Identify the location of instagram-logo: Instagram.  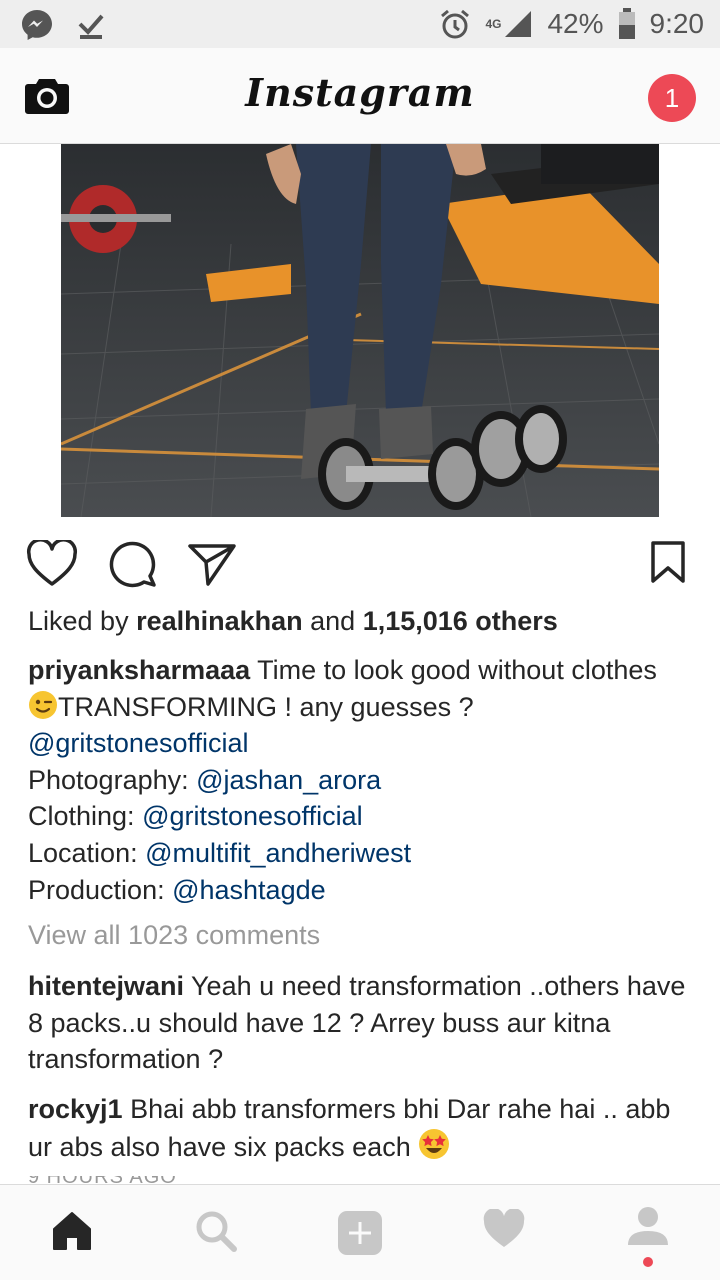
(360, 92).